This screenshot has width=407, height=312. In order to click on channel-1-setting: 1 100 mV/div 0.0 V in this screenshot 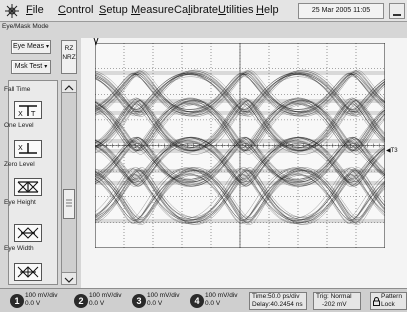, I will do `click(38, 301)`.